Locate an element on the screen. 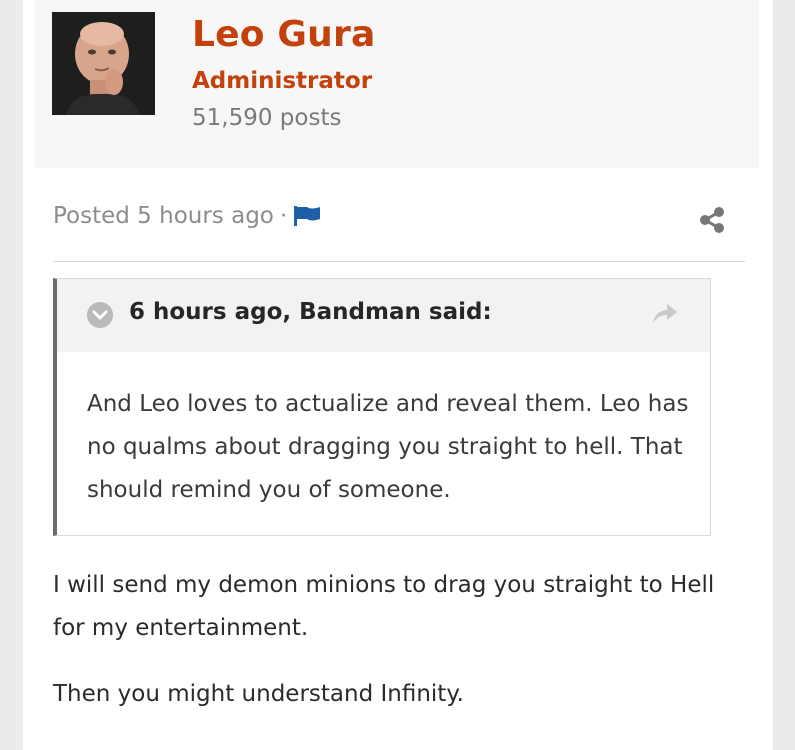 The height and width of the screenshot is (750, 795). share-arrow-icon is located at coordinates (665, 313).